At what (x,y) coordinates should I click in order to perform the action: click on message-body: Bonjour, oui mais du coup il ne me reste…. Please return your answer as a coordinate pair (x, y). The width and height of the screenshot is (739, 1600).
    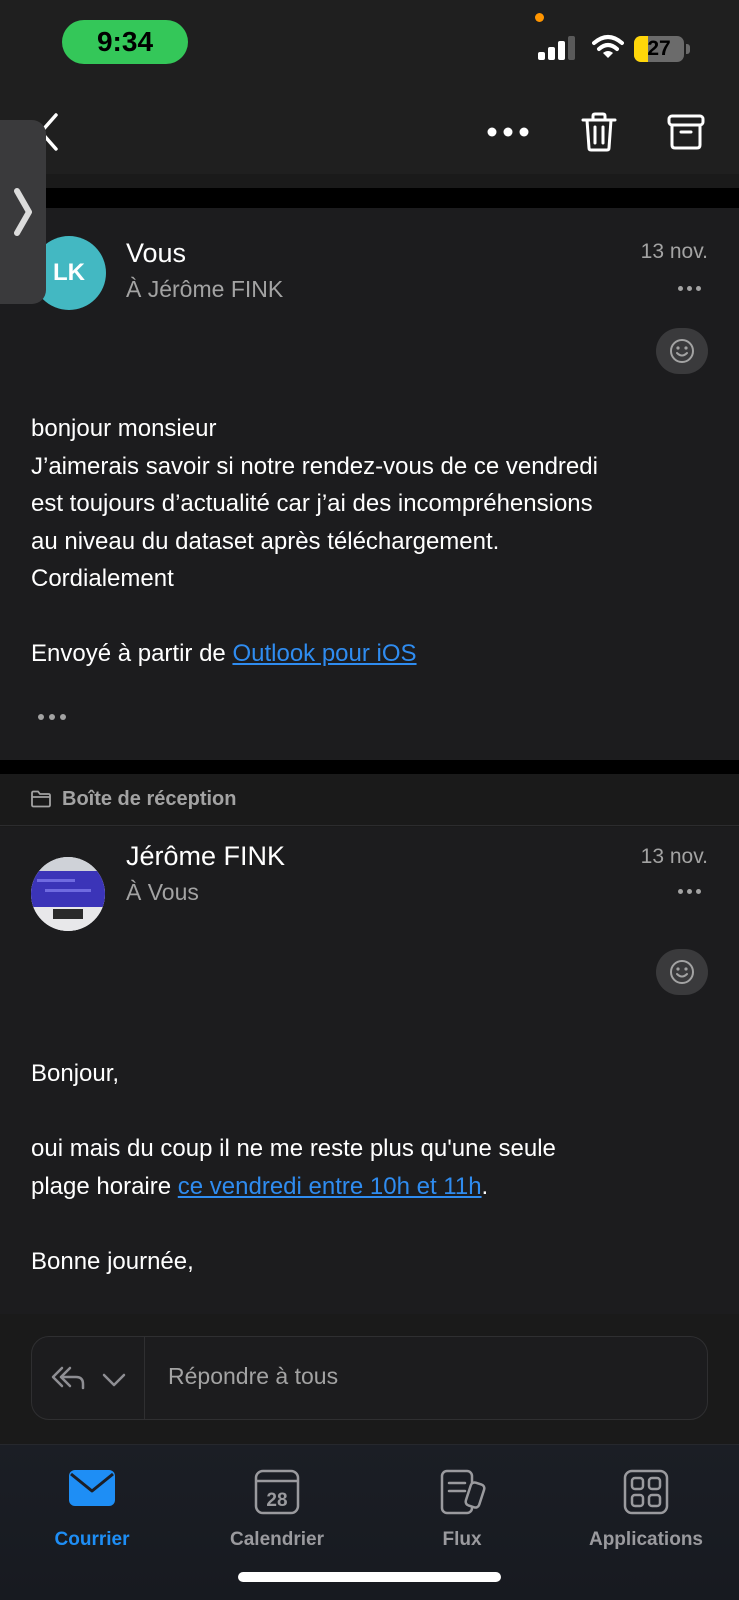
    Looking at the image, I should click on (376, 1167).